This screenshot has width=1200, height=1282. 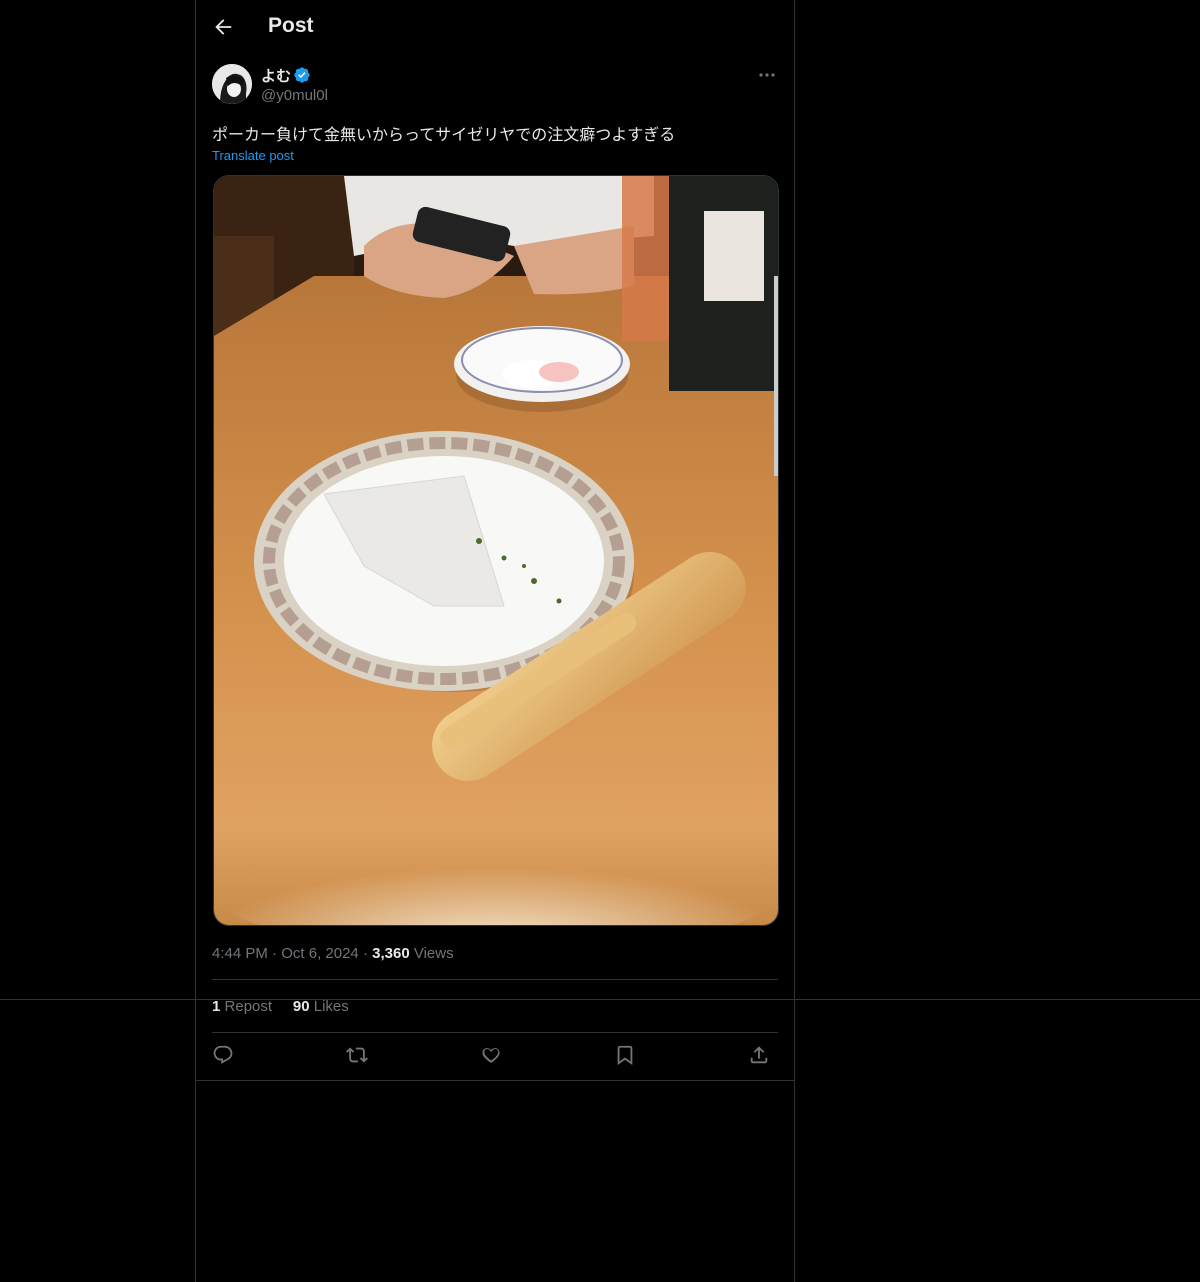 What do you see at coordinates (767, 75) in the screenshot?
I see `more-options-icon` at bounding box center [767, 75].